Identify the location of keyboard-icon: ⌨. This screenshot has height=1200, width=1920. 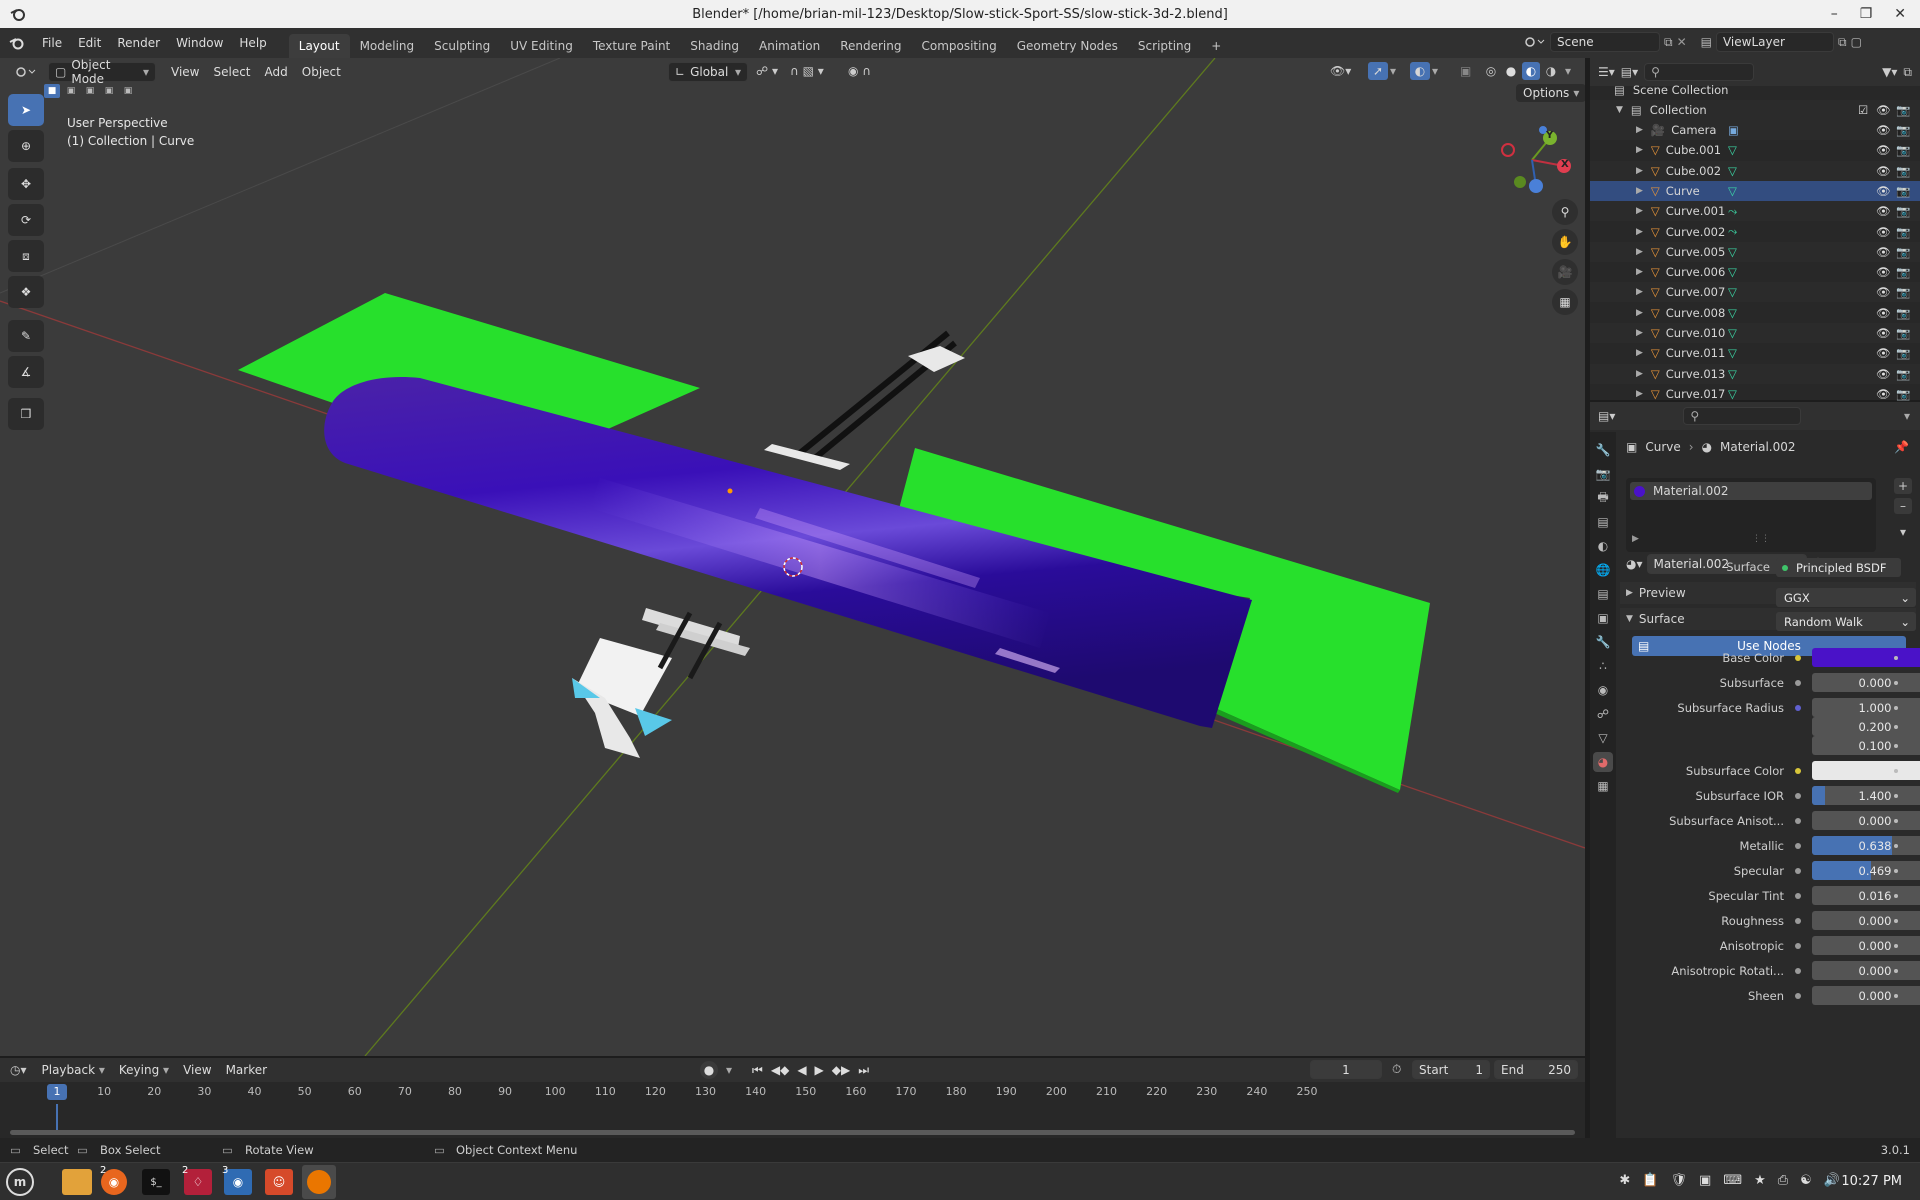
(1732, 1180).